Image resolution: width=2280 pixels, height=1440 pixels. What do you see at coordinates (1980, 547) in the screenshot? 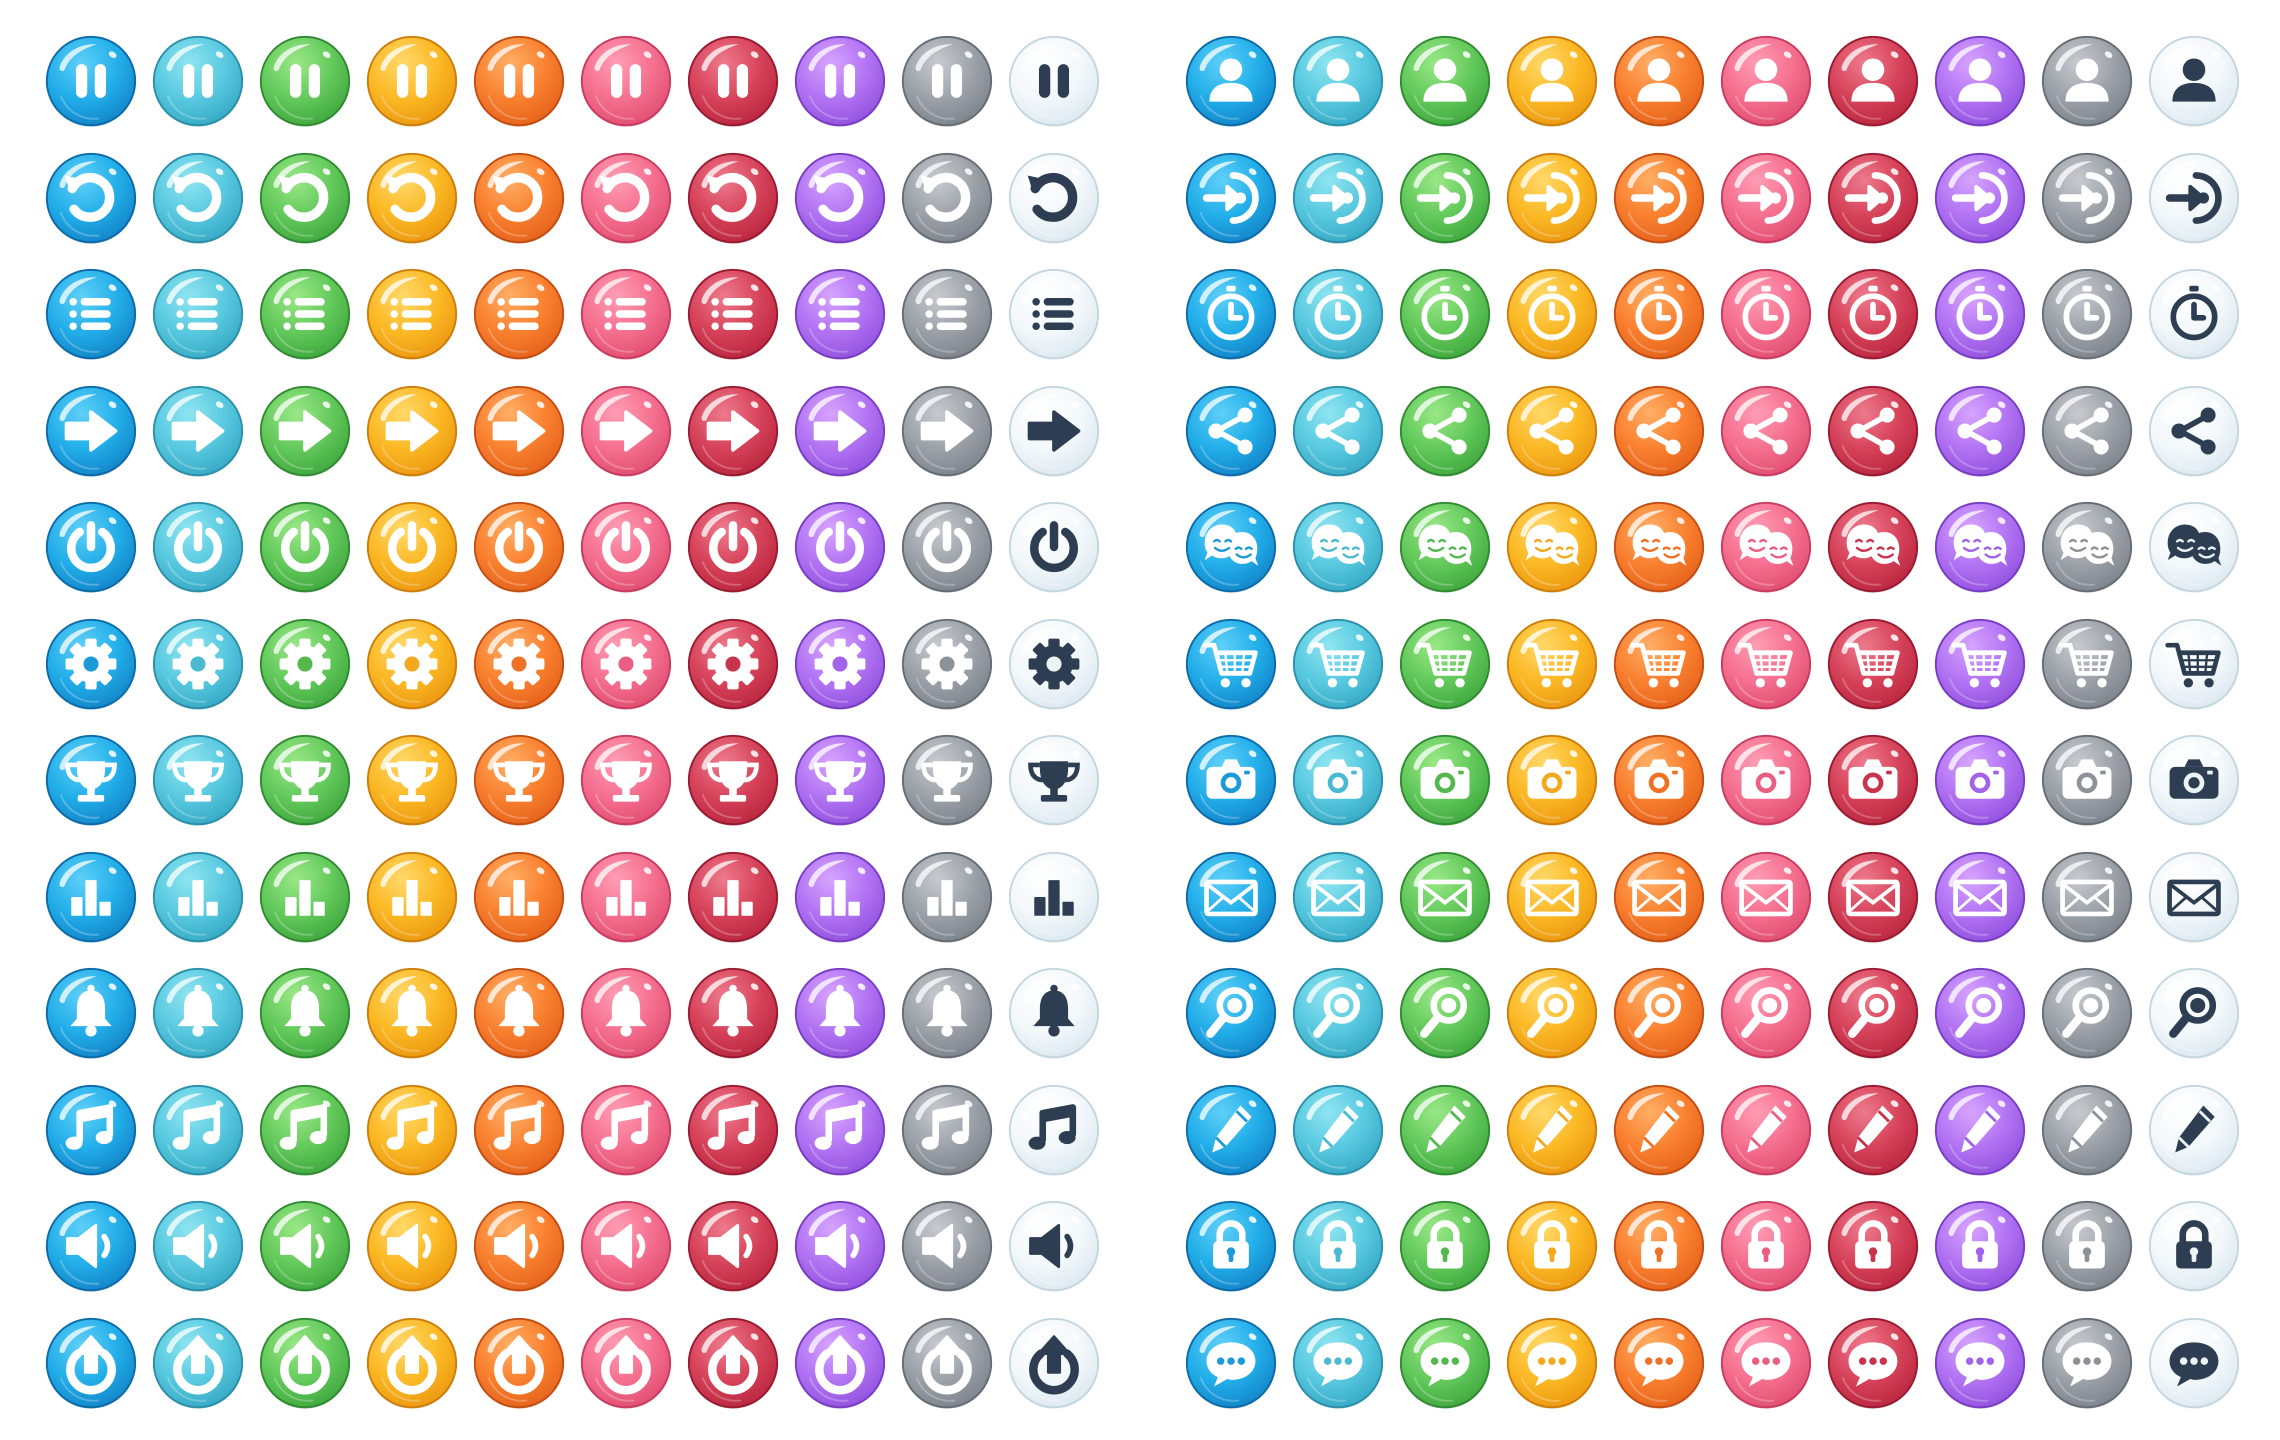
I see `friends-button-purple` at bounding box center [1980, 547].